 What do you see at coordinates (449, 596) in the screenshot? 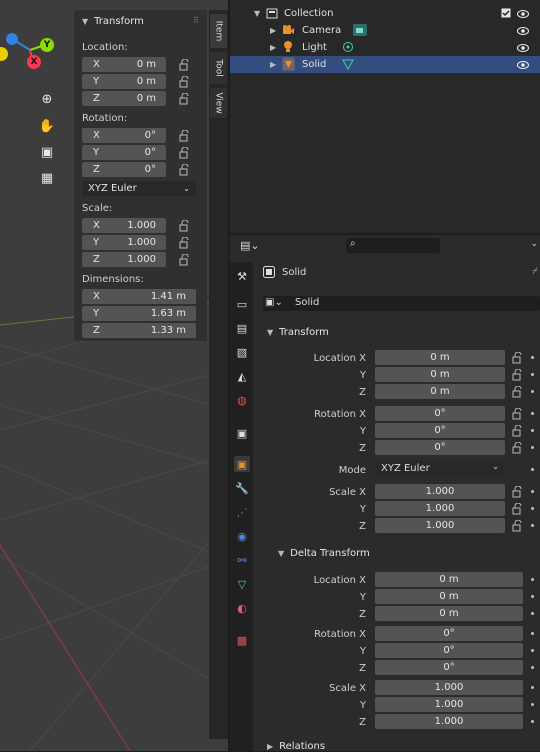
I see `delta-location-y-field: 0 m` at bounding box center [449, 596].